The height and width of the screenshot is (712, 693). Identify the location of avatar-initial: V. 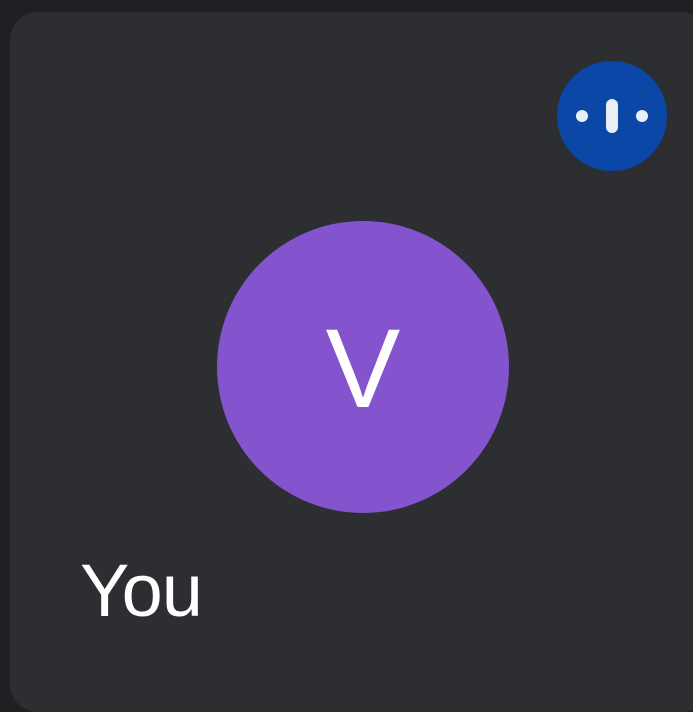
(363, 368).